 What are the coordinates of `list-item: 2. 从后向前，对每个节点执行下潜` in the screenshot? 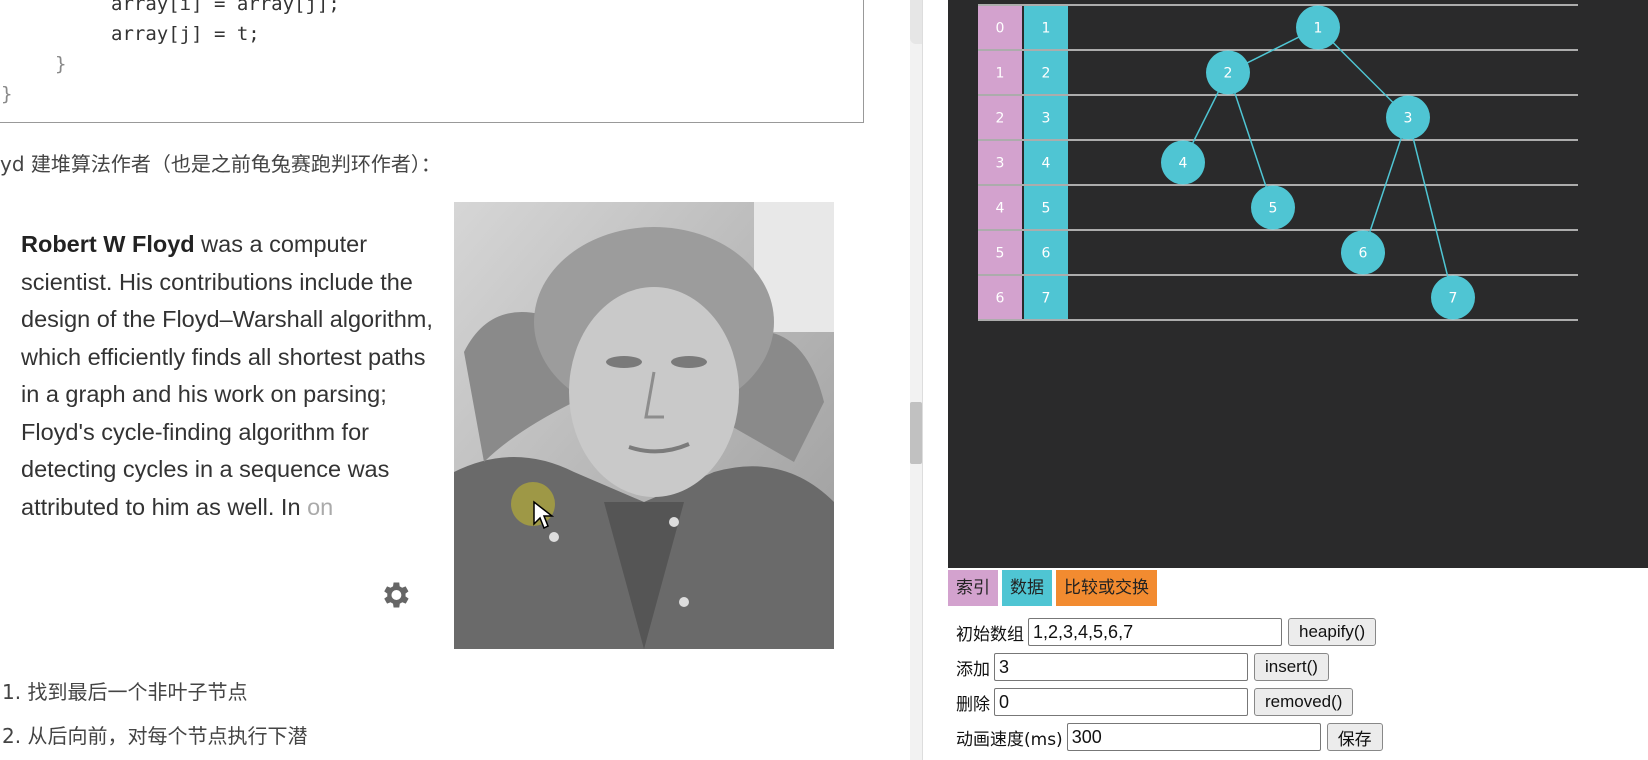 It's located at (155, 736).